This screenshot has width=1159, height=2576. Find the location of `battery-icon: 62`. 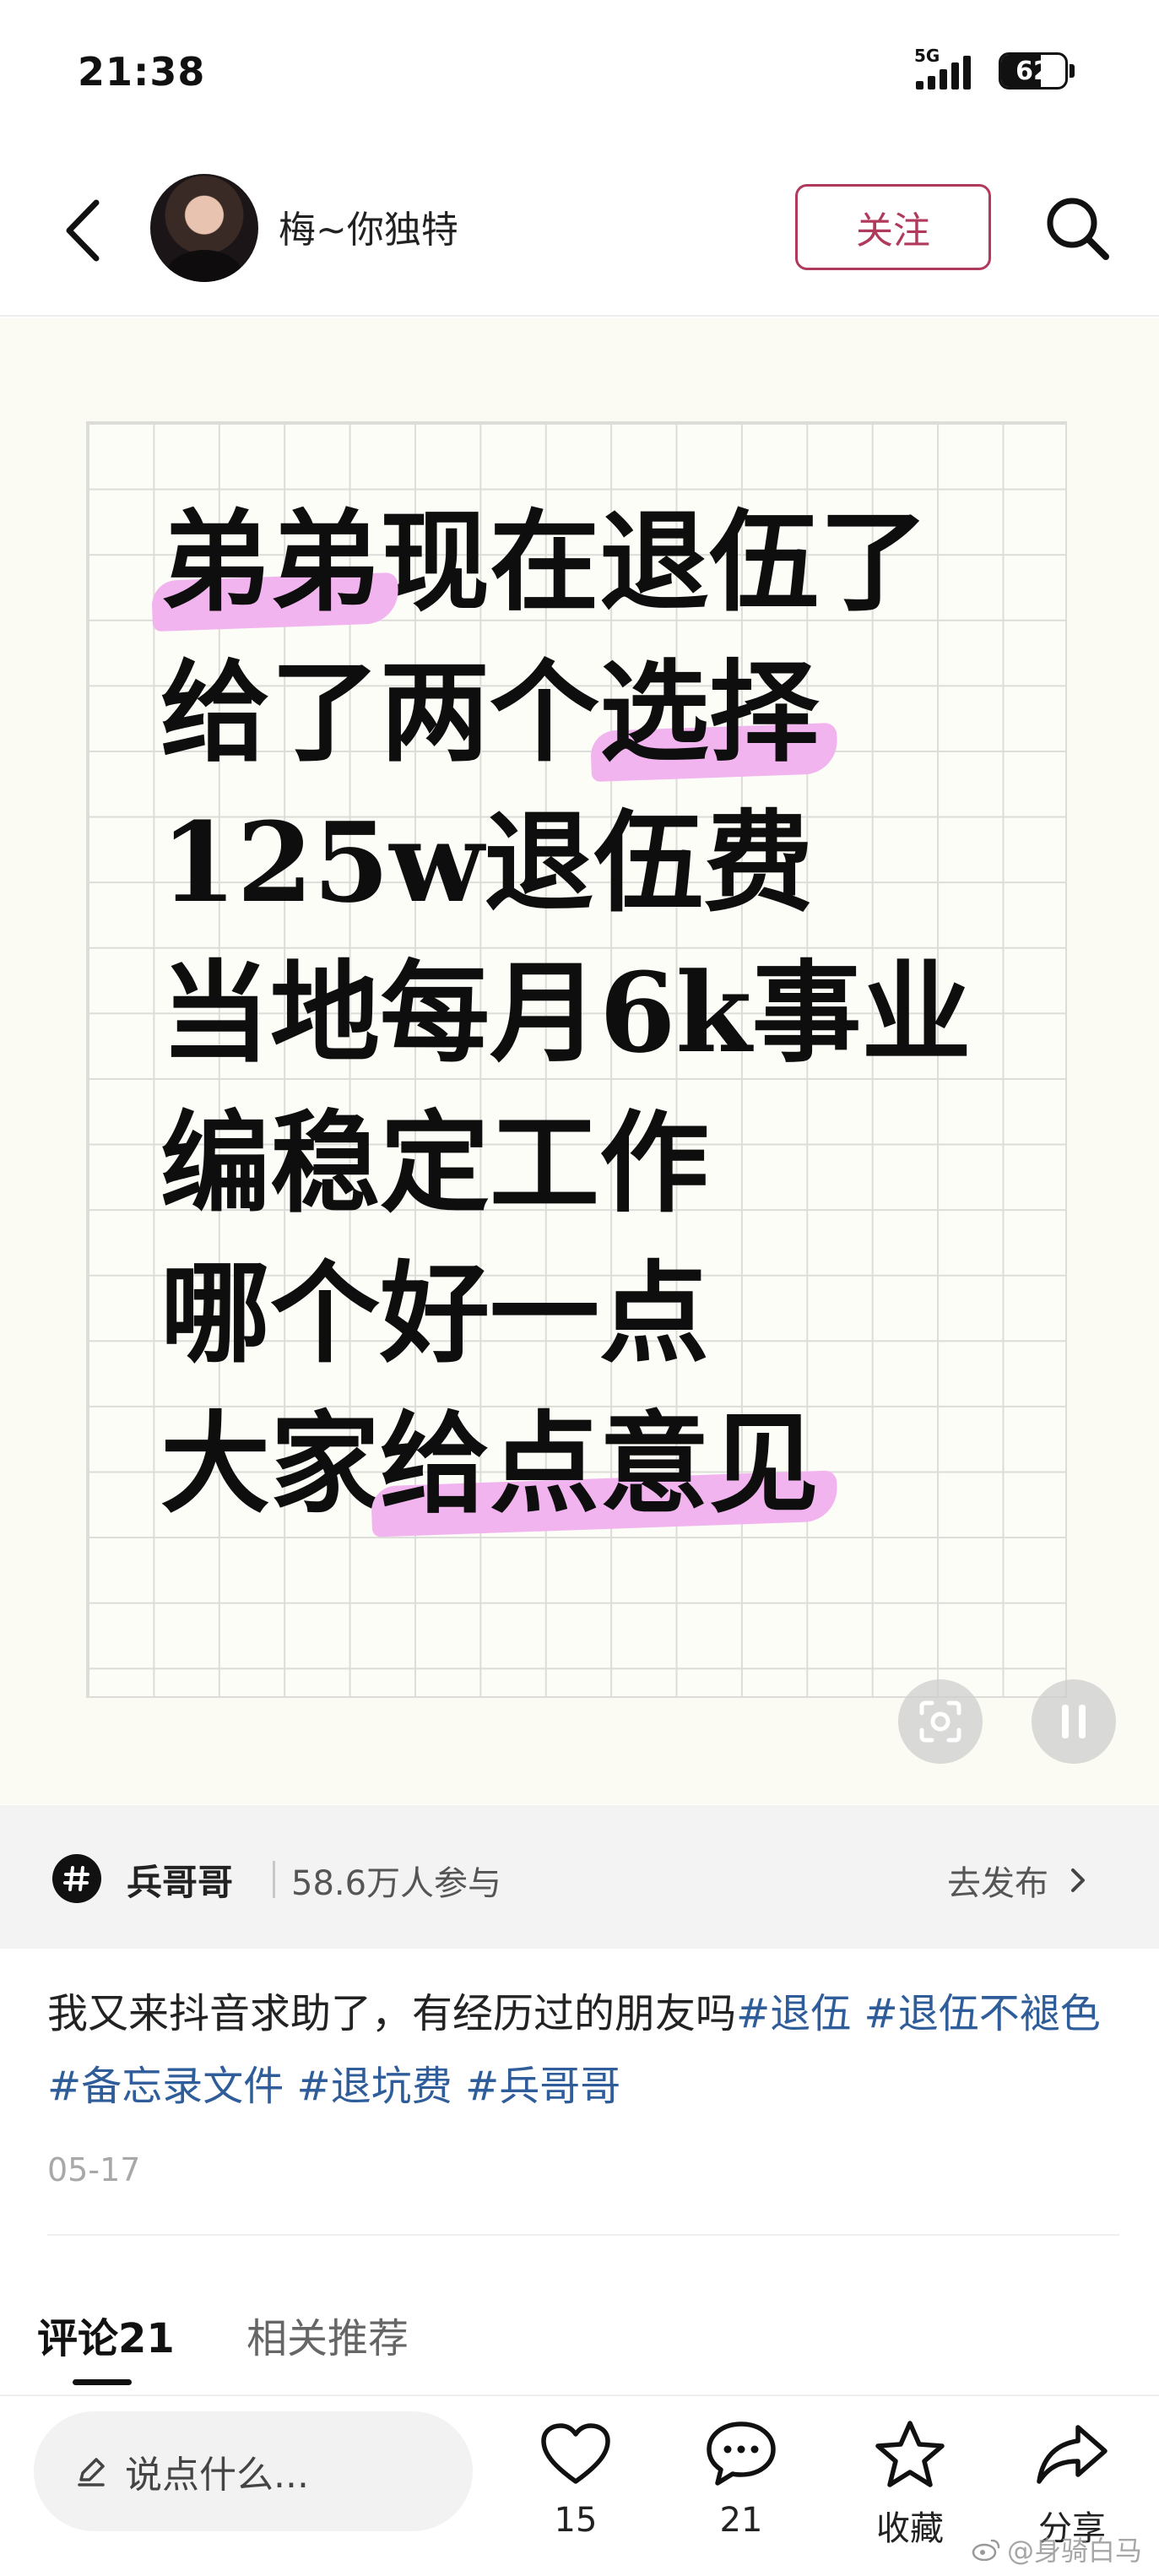

battery-icon: 62 is located at coordinates (1033, 71).